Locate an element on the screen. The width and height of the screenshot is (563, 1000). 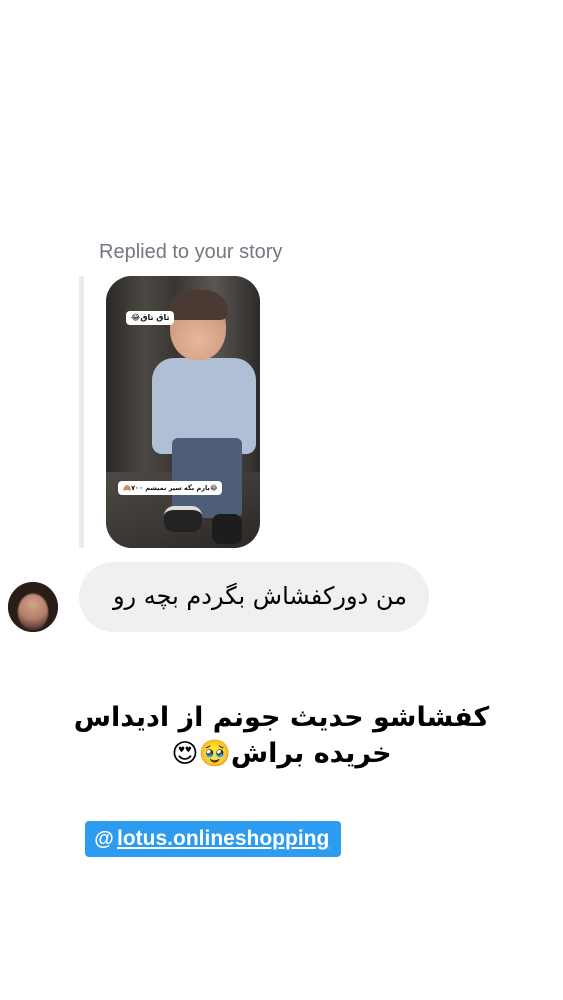
avatar-hair is located at coordinates (33, 607).